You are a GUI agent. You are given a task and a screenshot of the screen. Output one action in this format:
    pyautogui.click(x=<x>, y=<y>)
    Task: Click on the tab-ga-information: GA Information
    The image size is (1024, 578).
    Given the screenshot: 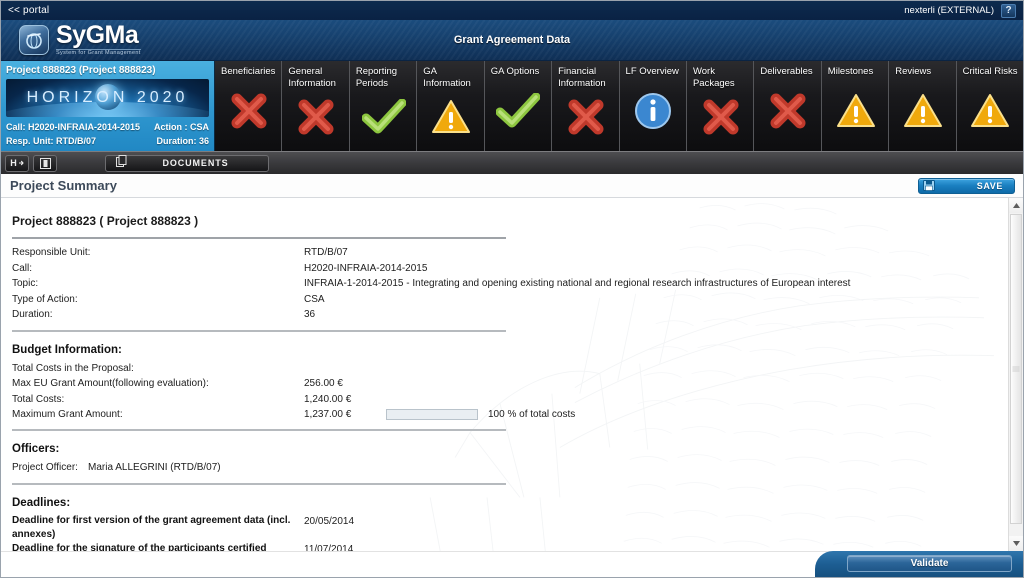 What is the action you would take?
    pyautogui.click(x=451, y=106)
    